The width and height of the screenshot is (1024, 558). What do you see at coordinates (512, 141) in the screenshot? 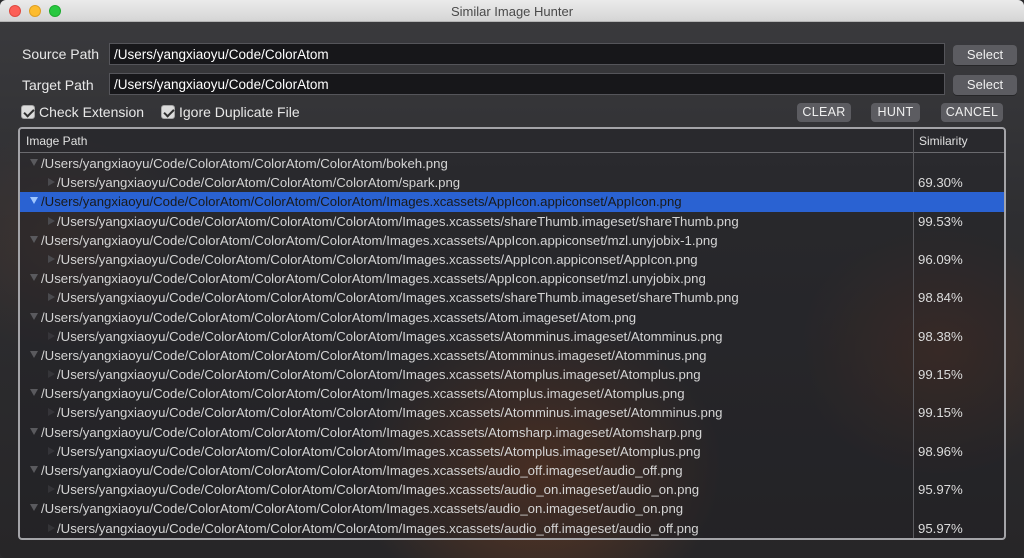
I see `table-header: Image Path Similarity` at bounding box center [512, 141].